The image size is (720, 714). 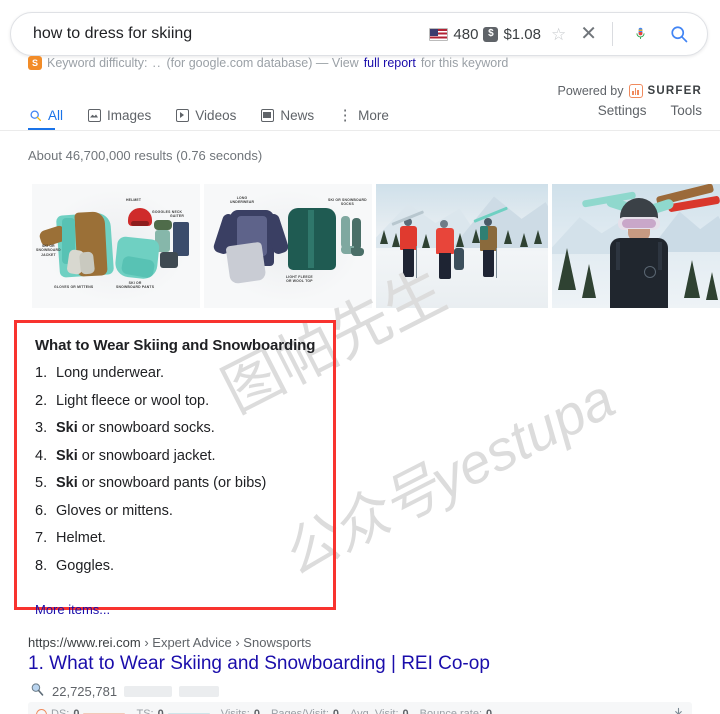 I want to click on result-rank: 1., so click(x=36, y=663).